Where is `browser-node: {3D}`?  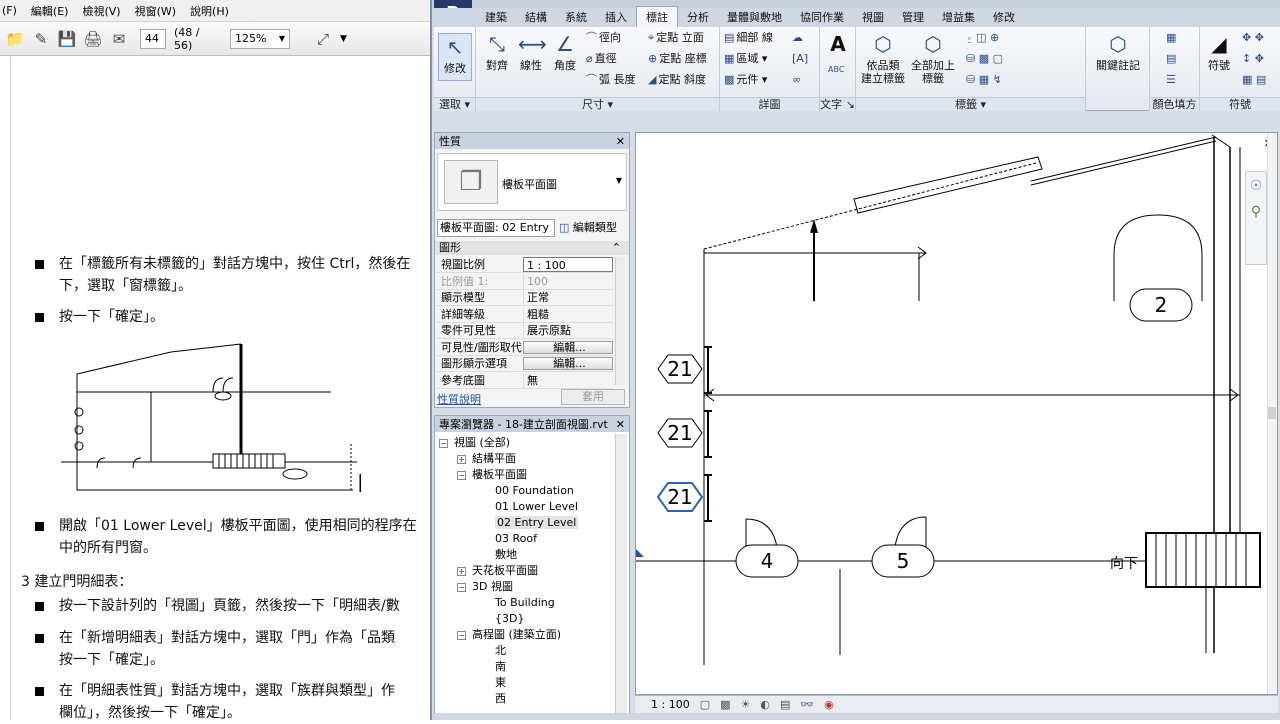 browser-node: {3D} is located at coordinates (509, 619).